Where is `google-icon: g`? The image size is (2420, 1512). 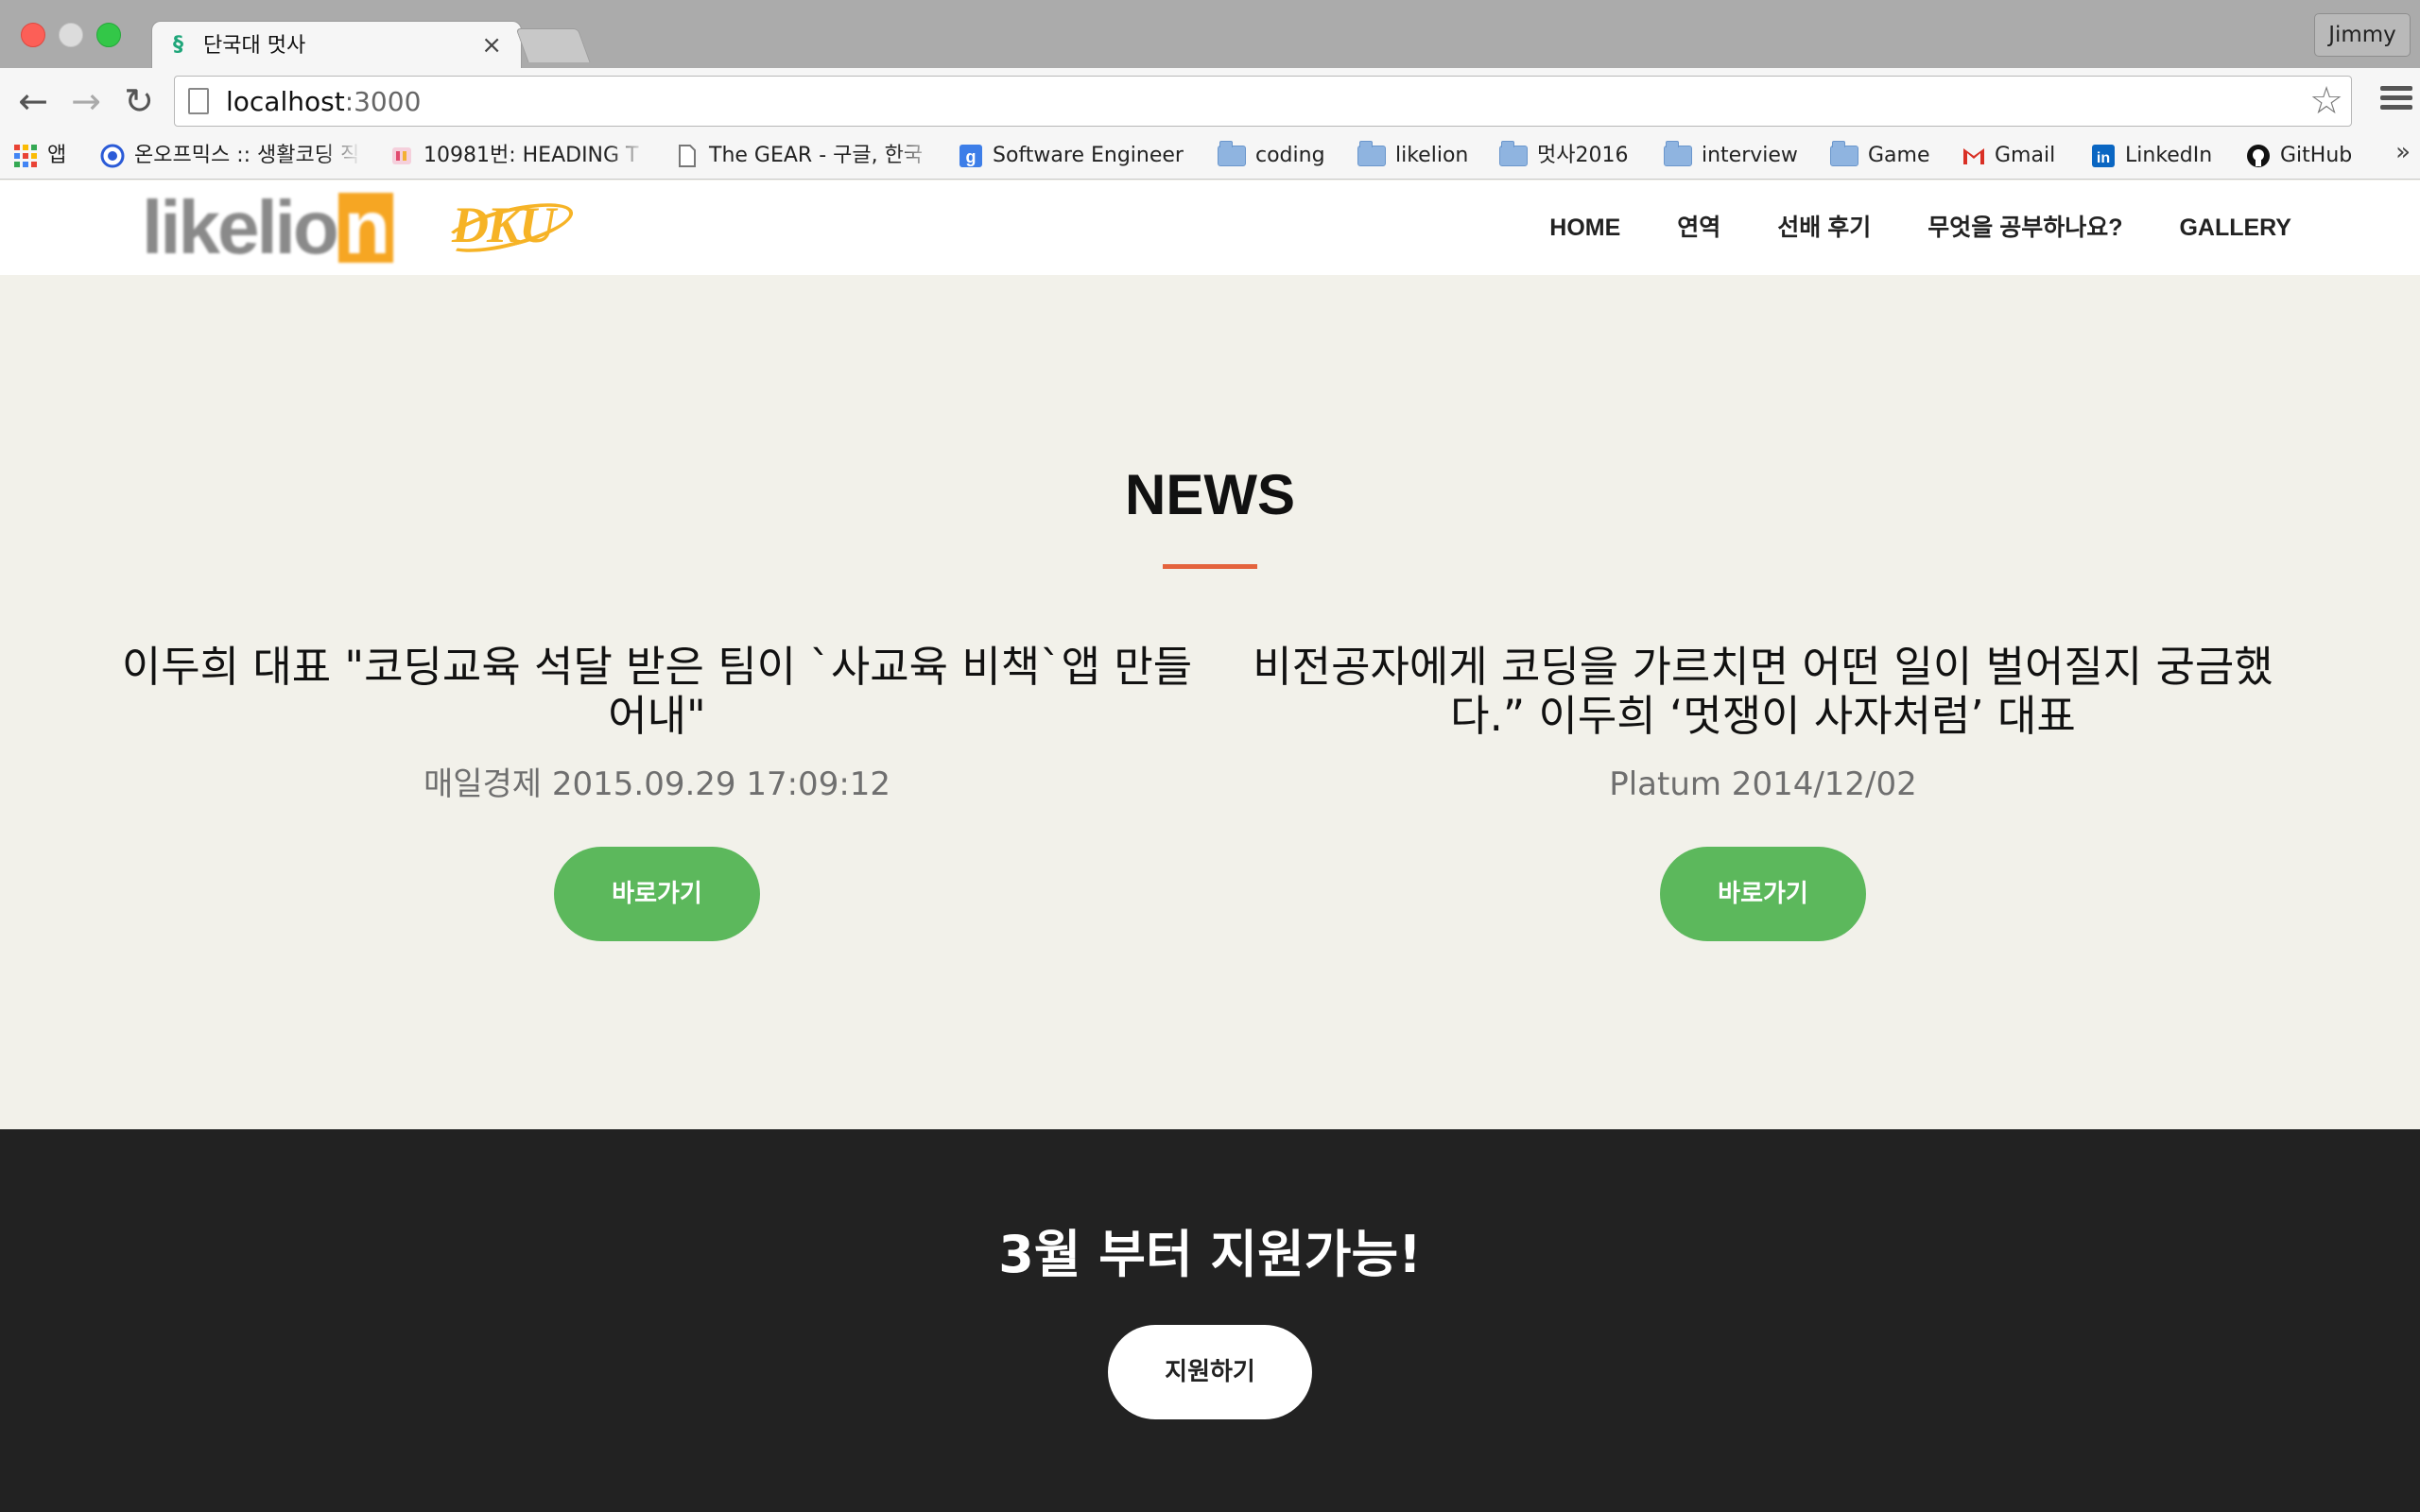 google-icon: g is located at coordinates (971, 156).